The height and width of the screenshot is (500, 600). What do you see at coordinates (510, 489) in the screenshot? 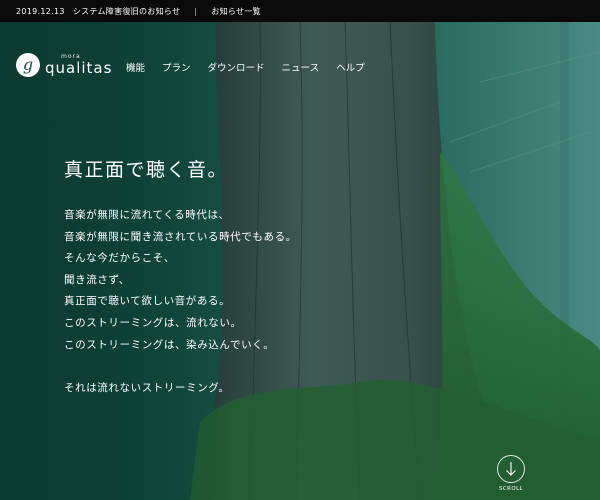
I see `scroll-label: SCROLL` at bounding box center [510, 489].